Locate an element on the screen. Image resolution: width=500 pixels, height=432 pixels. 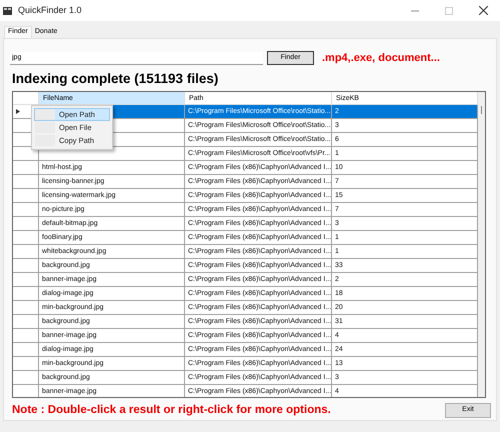
current-row-icon is located at coordinates (18, 111).